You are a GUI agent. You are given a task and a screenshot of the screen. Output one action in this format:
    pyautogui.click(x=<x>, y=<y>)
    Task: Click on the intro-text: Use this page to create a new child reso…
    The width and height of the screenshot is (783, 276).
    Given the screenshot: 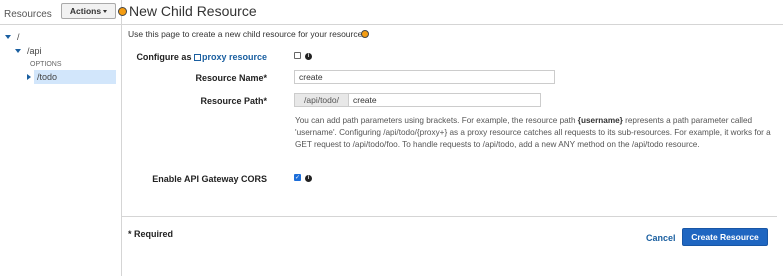 What is the action you would take?
    pyautogui.click(x=246, y=34)
    